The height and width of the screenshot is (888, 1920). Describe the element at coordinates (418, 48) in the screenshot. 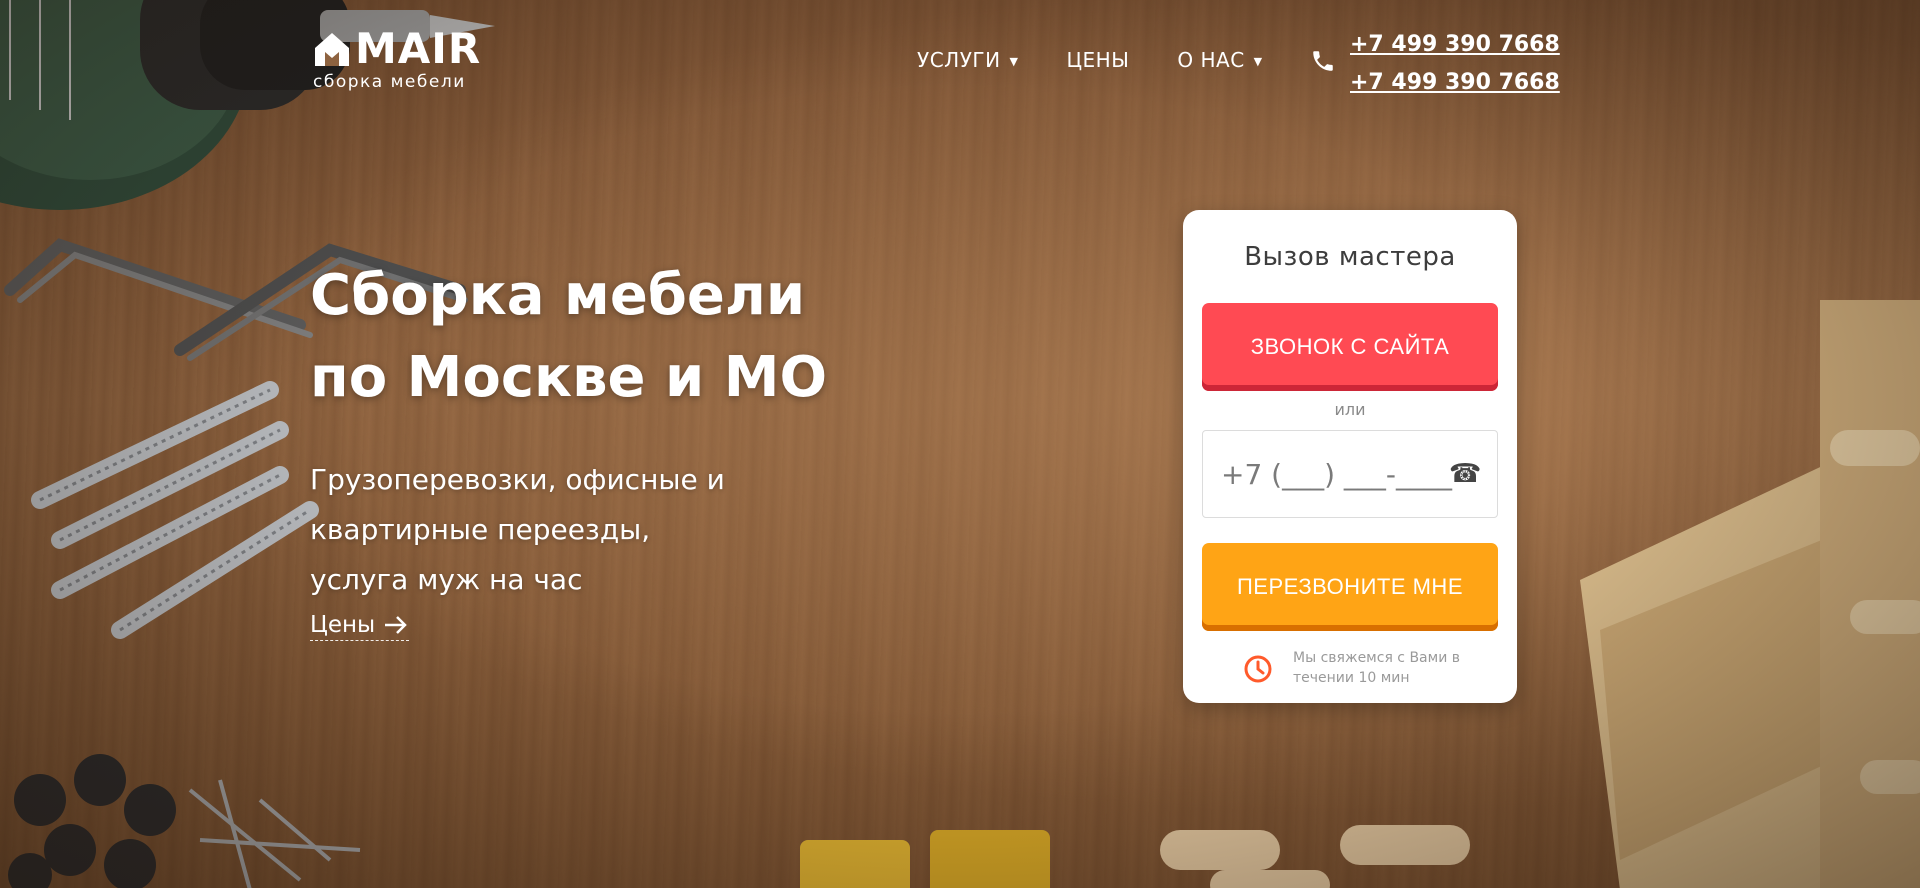

I see `logo-name: MAIR` at that location.